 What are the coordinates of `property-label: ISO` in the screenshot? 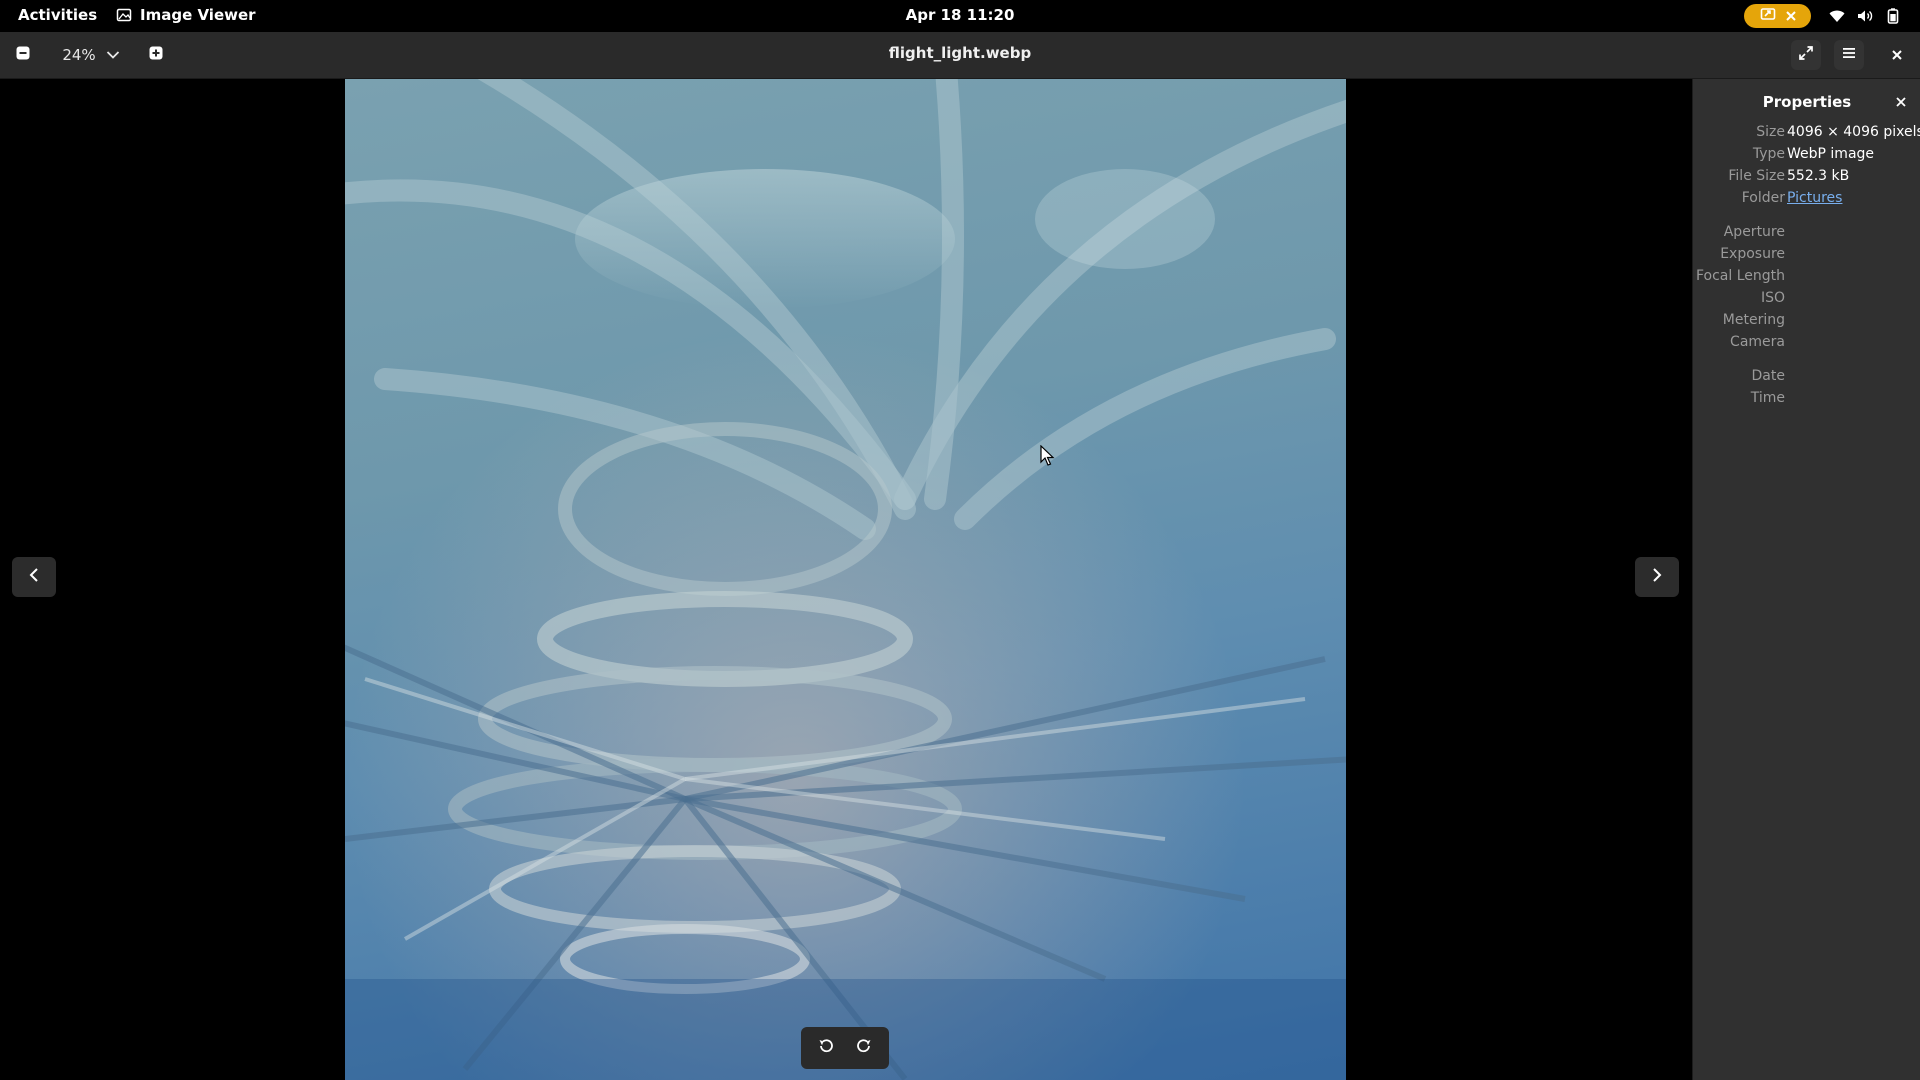 It's located at (1772, 298).